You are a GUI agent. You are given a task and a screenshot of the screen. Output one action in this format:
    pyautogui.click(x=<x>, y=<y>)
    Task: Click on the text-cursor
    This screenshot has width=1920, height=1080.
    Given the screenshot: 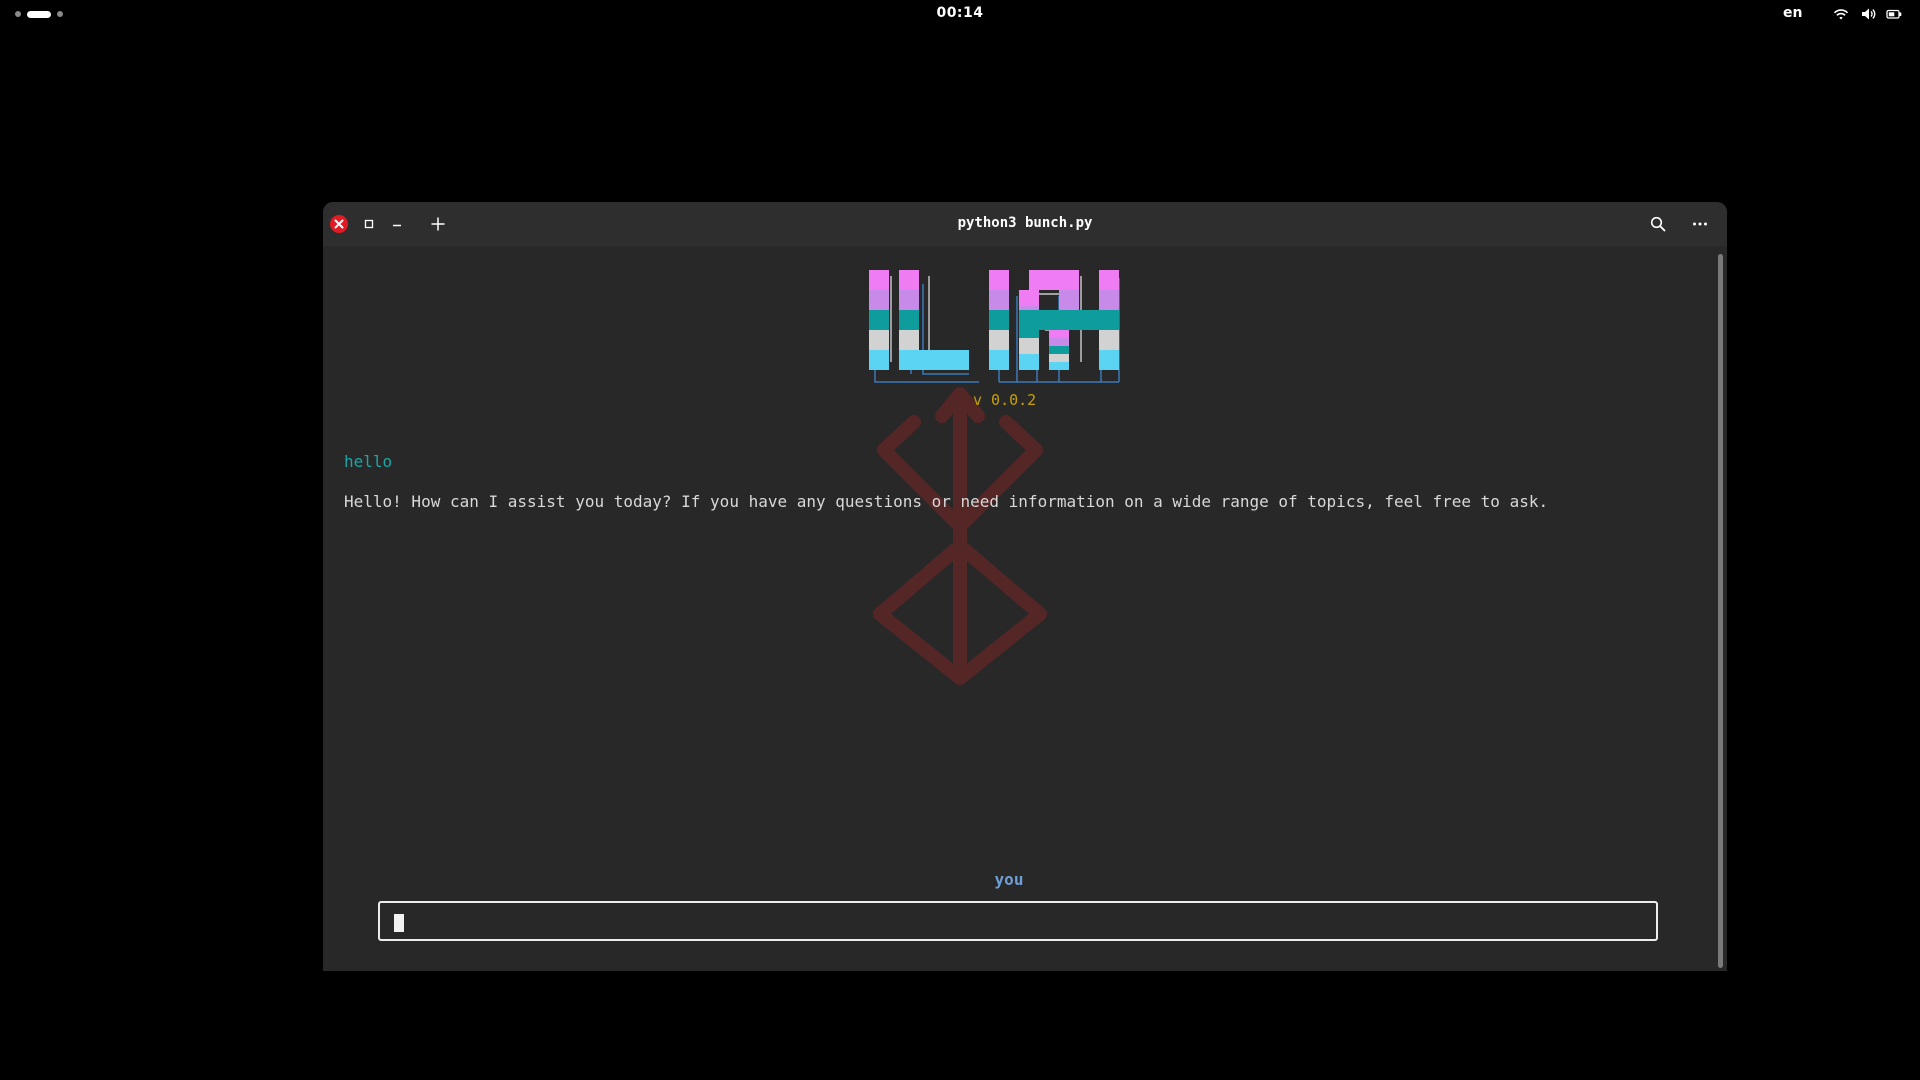 What is the action you would take?
    pyautogui.click(x=399, y=923)
    